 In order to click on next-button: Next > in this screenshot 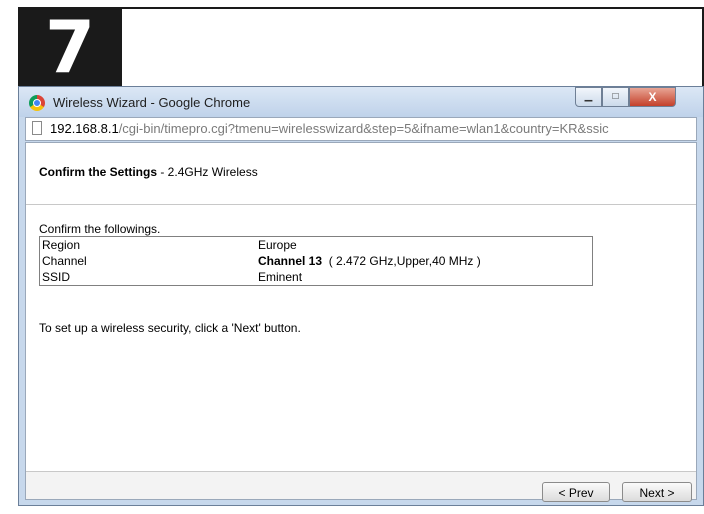, I will do `click(657, 492)`.